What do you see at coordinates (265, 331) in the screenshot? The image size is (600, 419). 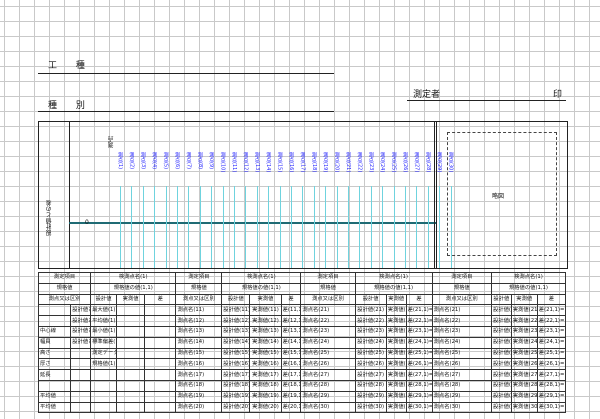 I see `actual-value-cell: 実測値(13)` at bounding box center [265, 331].